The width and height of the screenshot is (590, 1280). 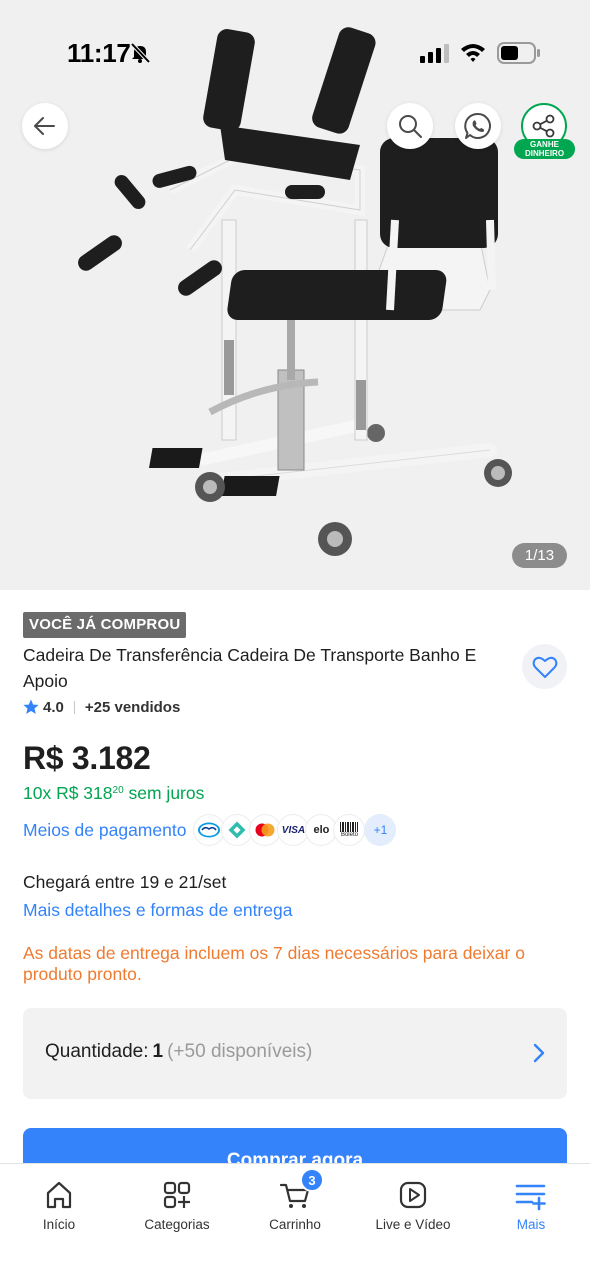 What do you see at coordinates (74, 707) in the screenshot?
I see `divider` at bounding box center [74, 707].